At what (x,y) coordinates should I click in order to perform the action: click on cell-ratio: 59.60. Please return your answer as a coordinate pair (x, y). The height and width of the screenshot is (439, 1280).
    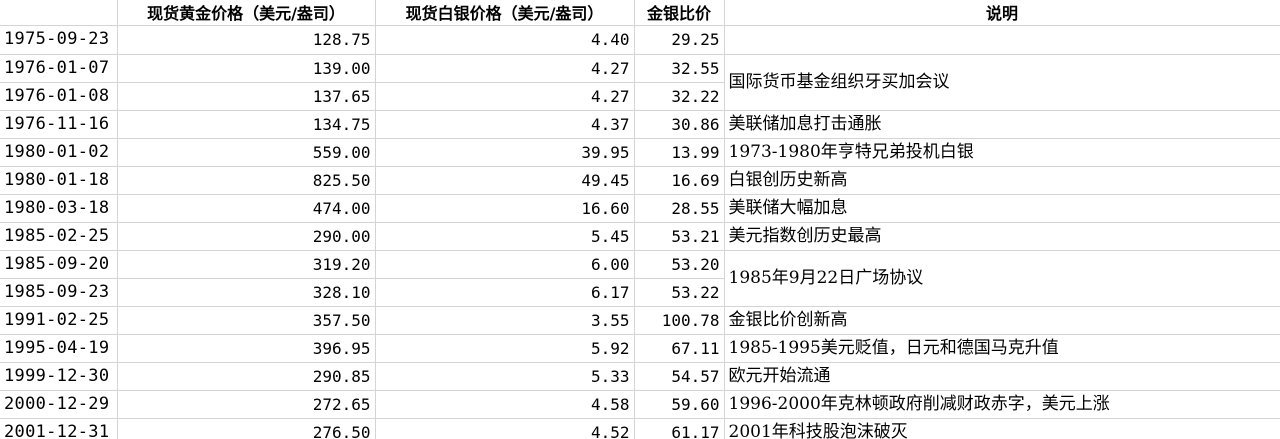
    Looking at the image, I should click on (679, 404).